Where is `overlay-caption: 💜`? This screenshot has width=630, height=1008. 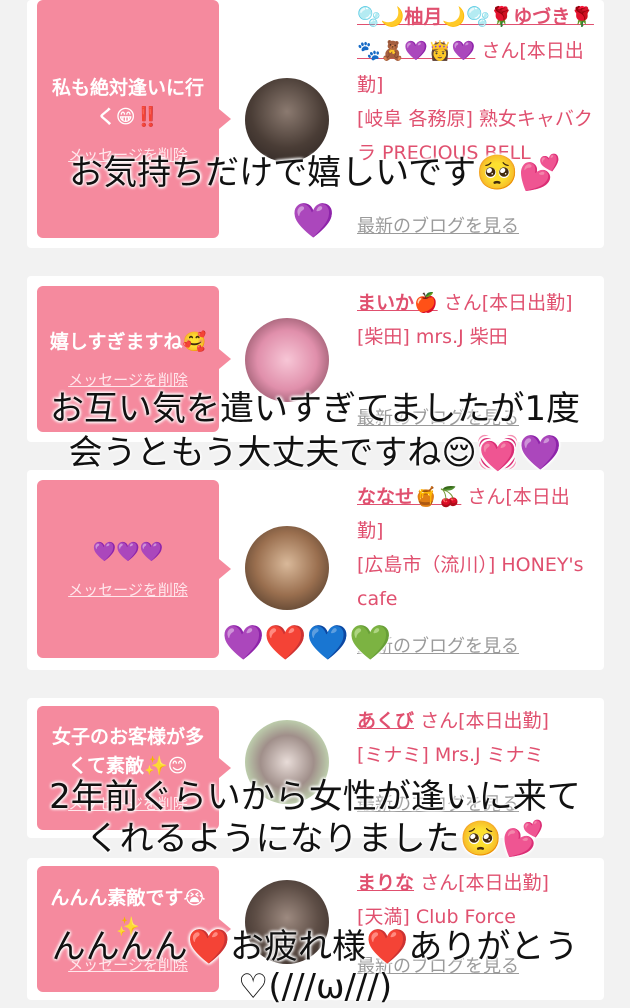
overlay-caption: 💜 is located at coordinates (313, 221).